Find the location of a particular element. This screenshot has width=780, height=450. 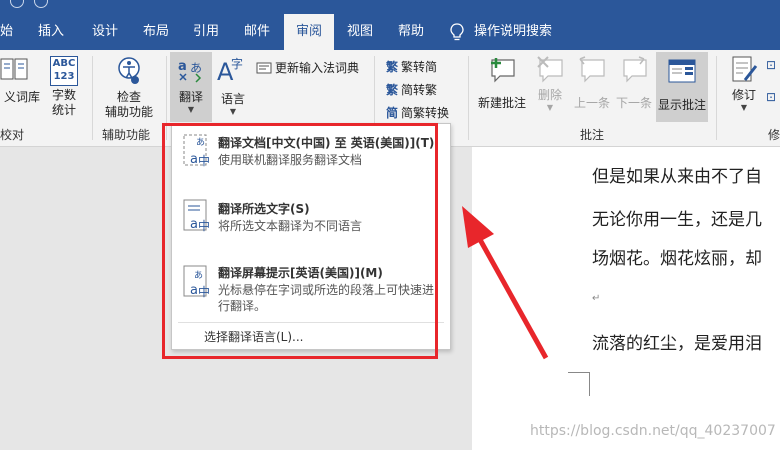

language-button: A 字 语言 ▼ is located at coordinates (233, 85).